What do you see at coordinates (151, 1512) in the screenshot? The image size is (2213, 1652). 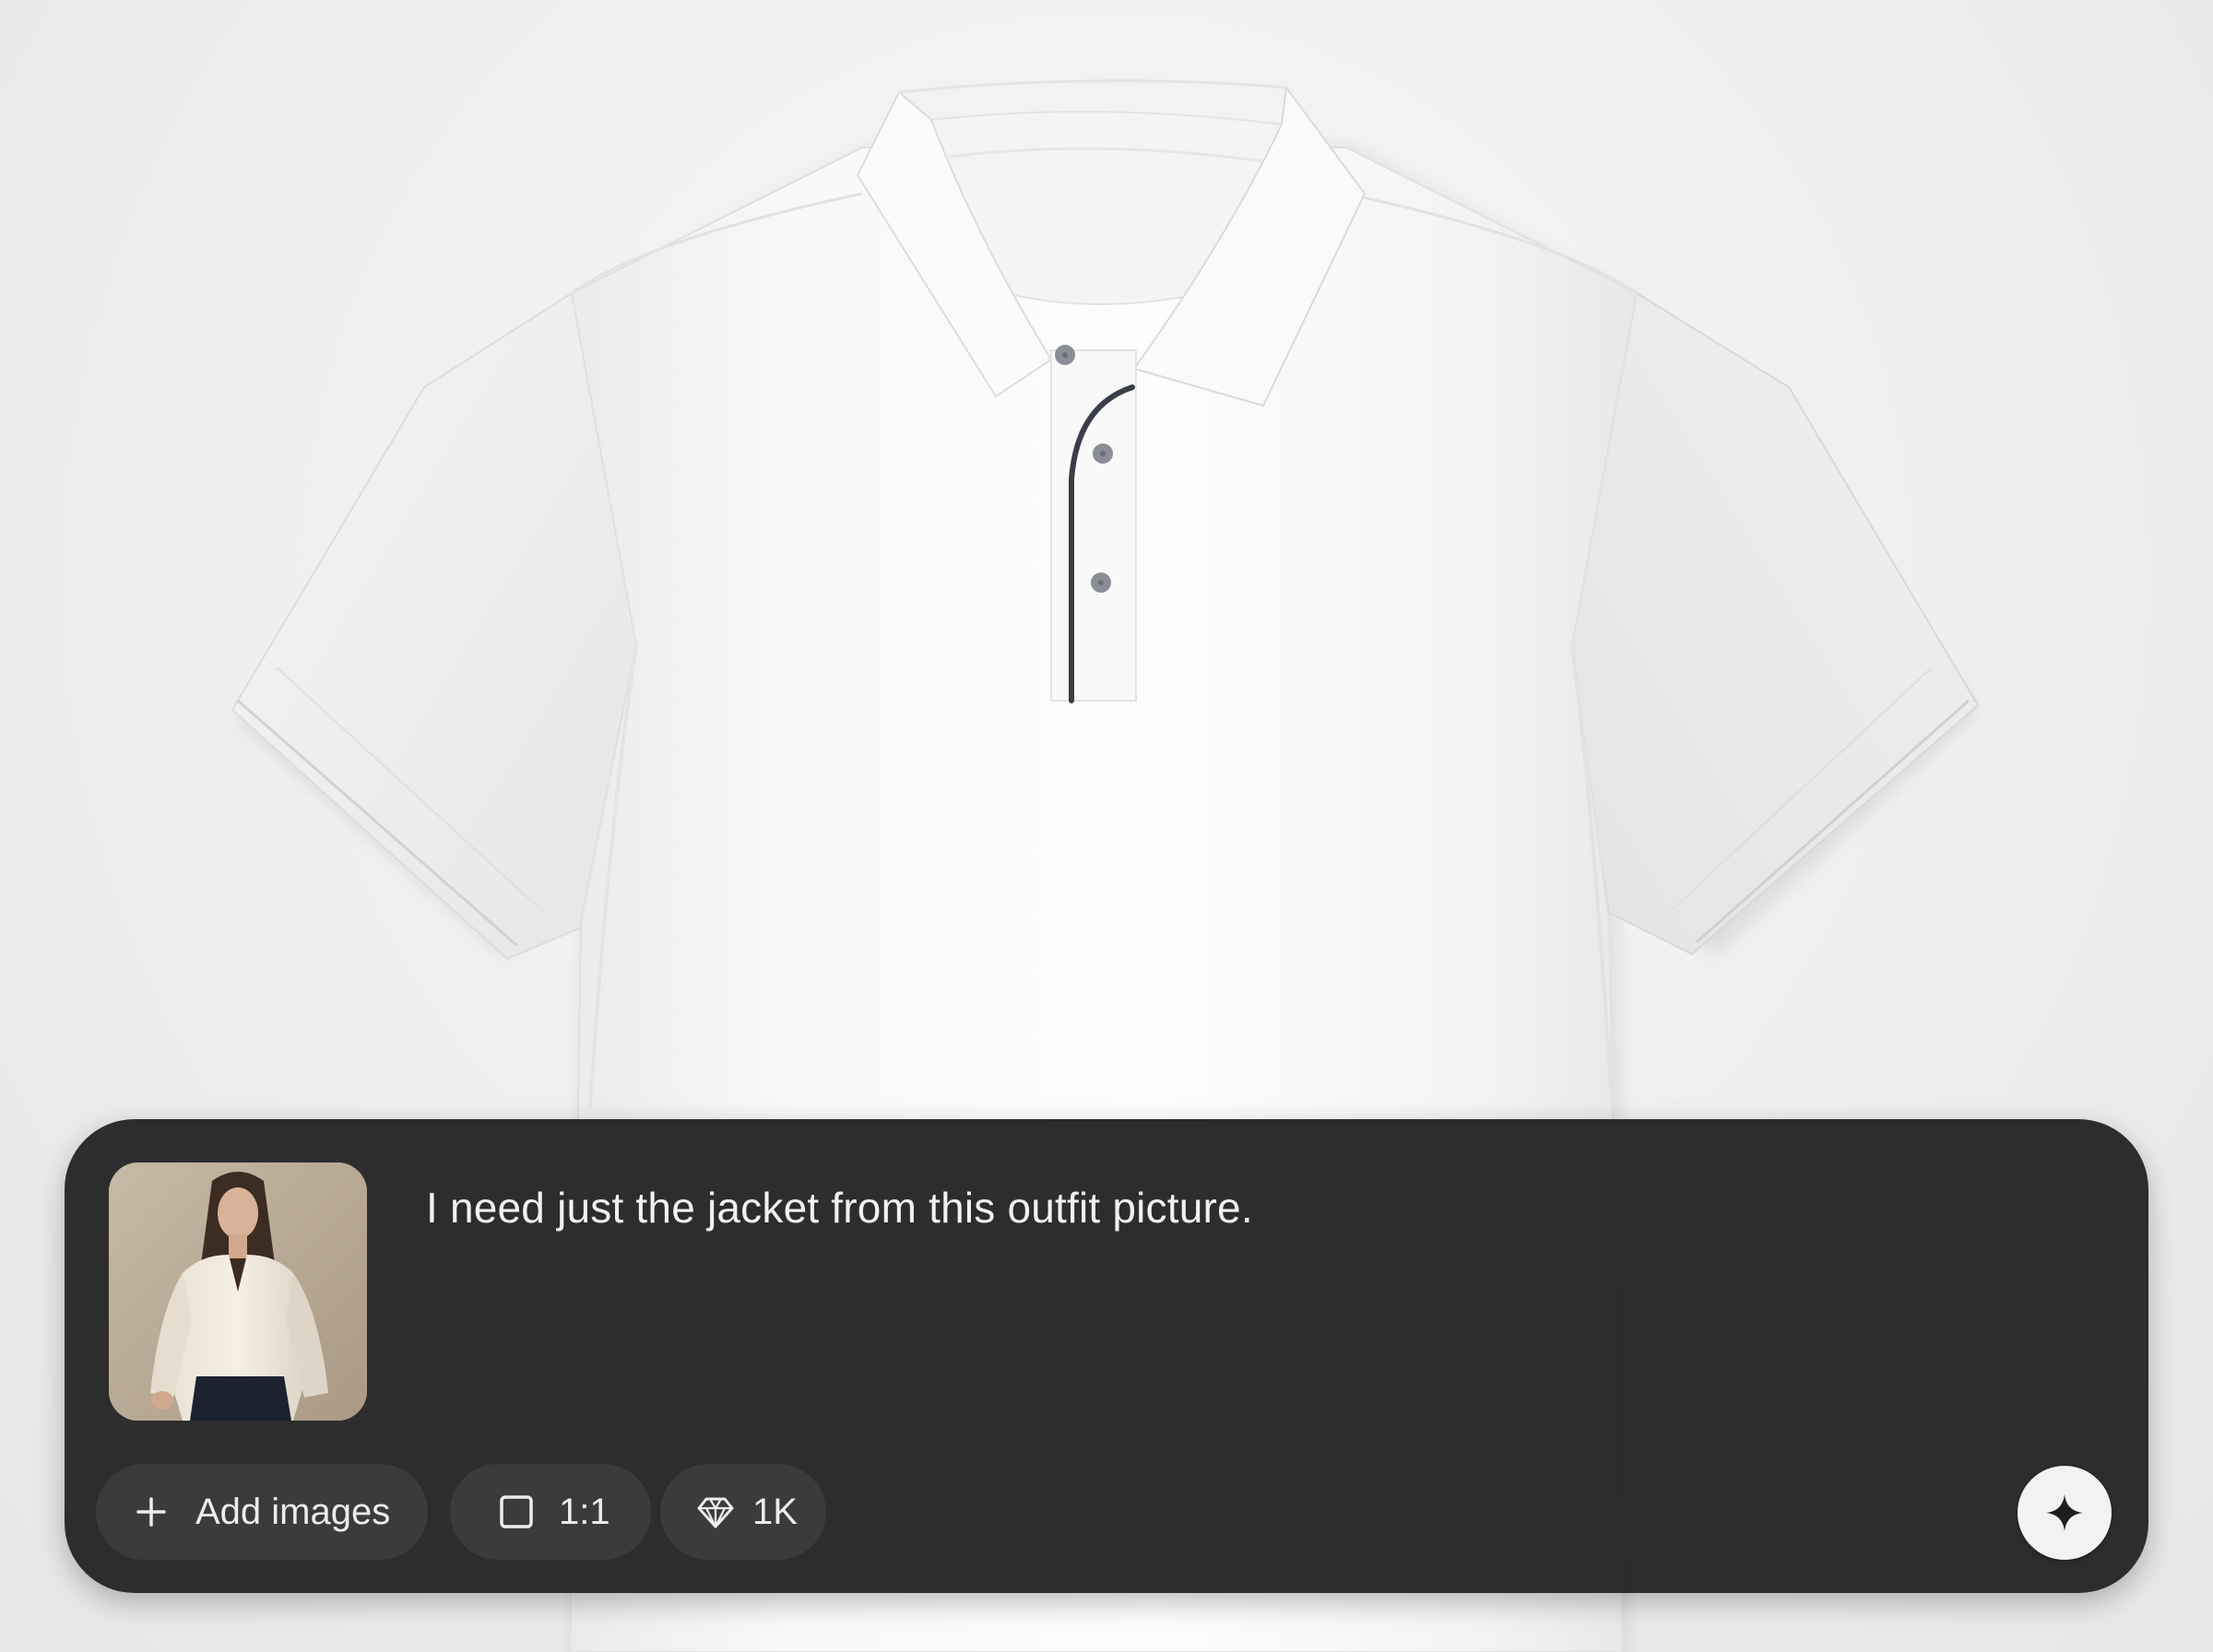 I see `plus-icon` at bounding box center [151, 1512].